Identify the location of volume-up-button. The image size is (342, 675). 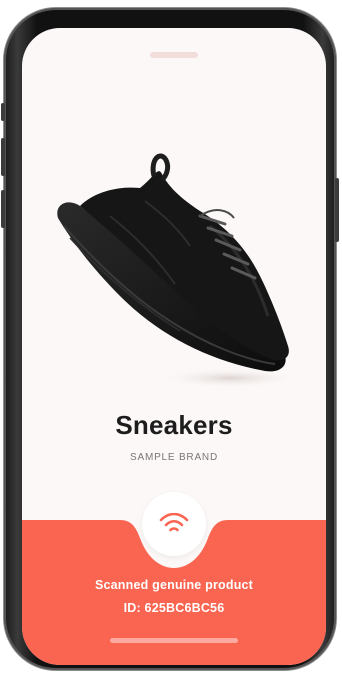
(3, 157).